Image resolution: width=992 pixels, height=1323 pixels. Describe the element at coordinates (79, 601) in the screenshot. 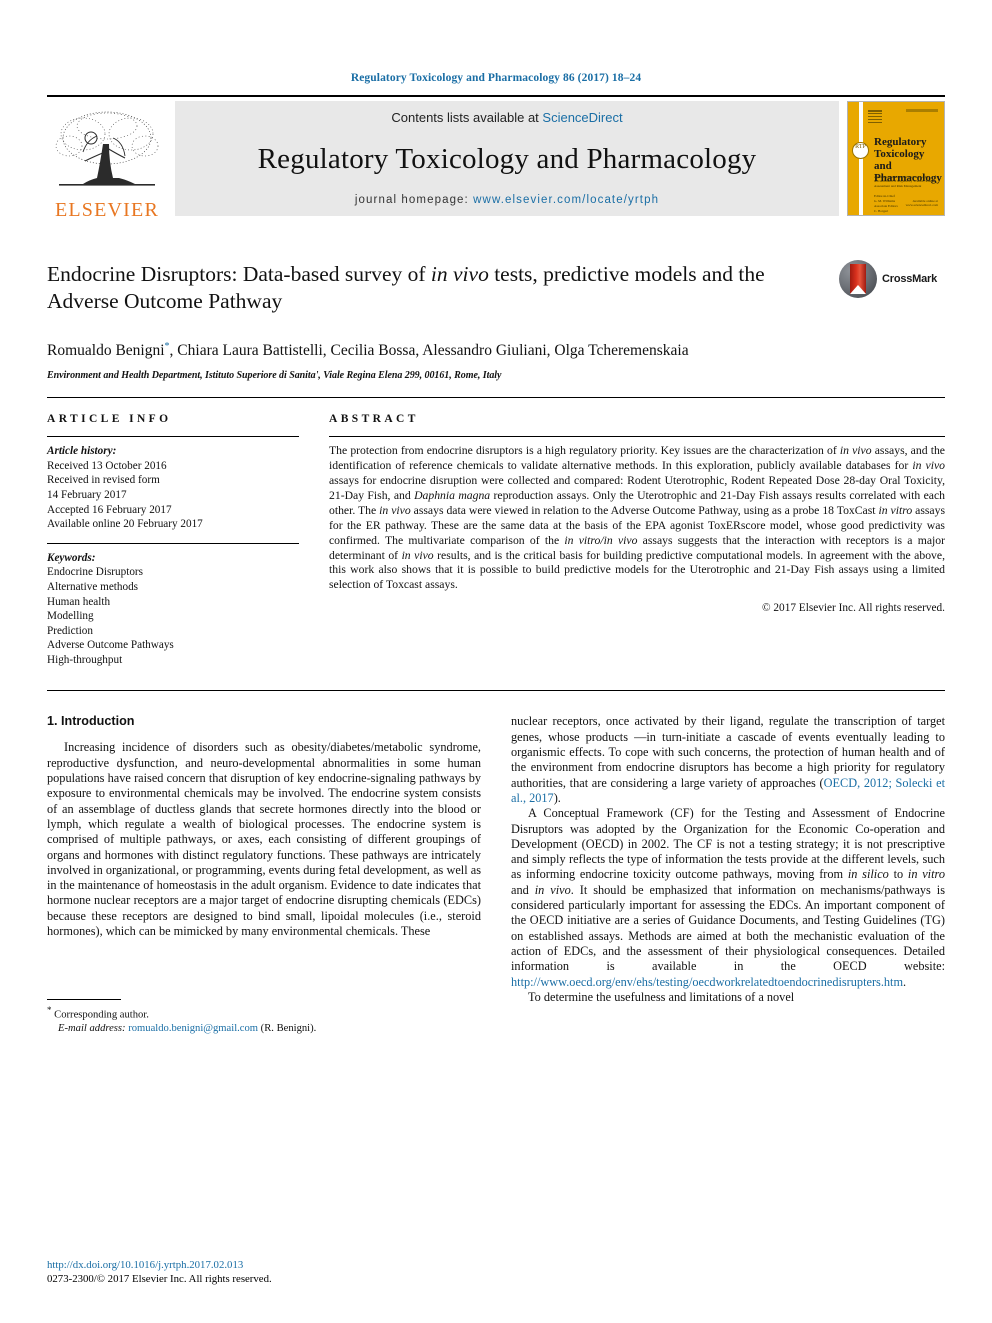

I see `keyword-item: Human health` at that location.